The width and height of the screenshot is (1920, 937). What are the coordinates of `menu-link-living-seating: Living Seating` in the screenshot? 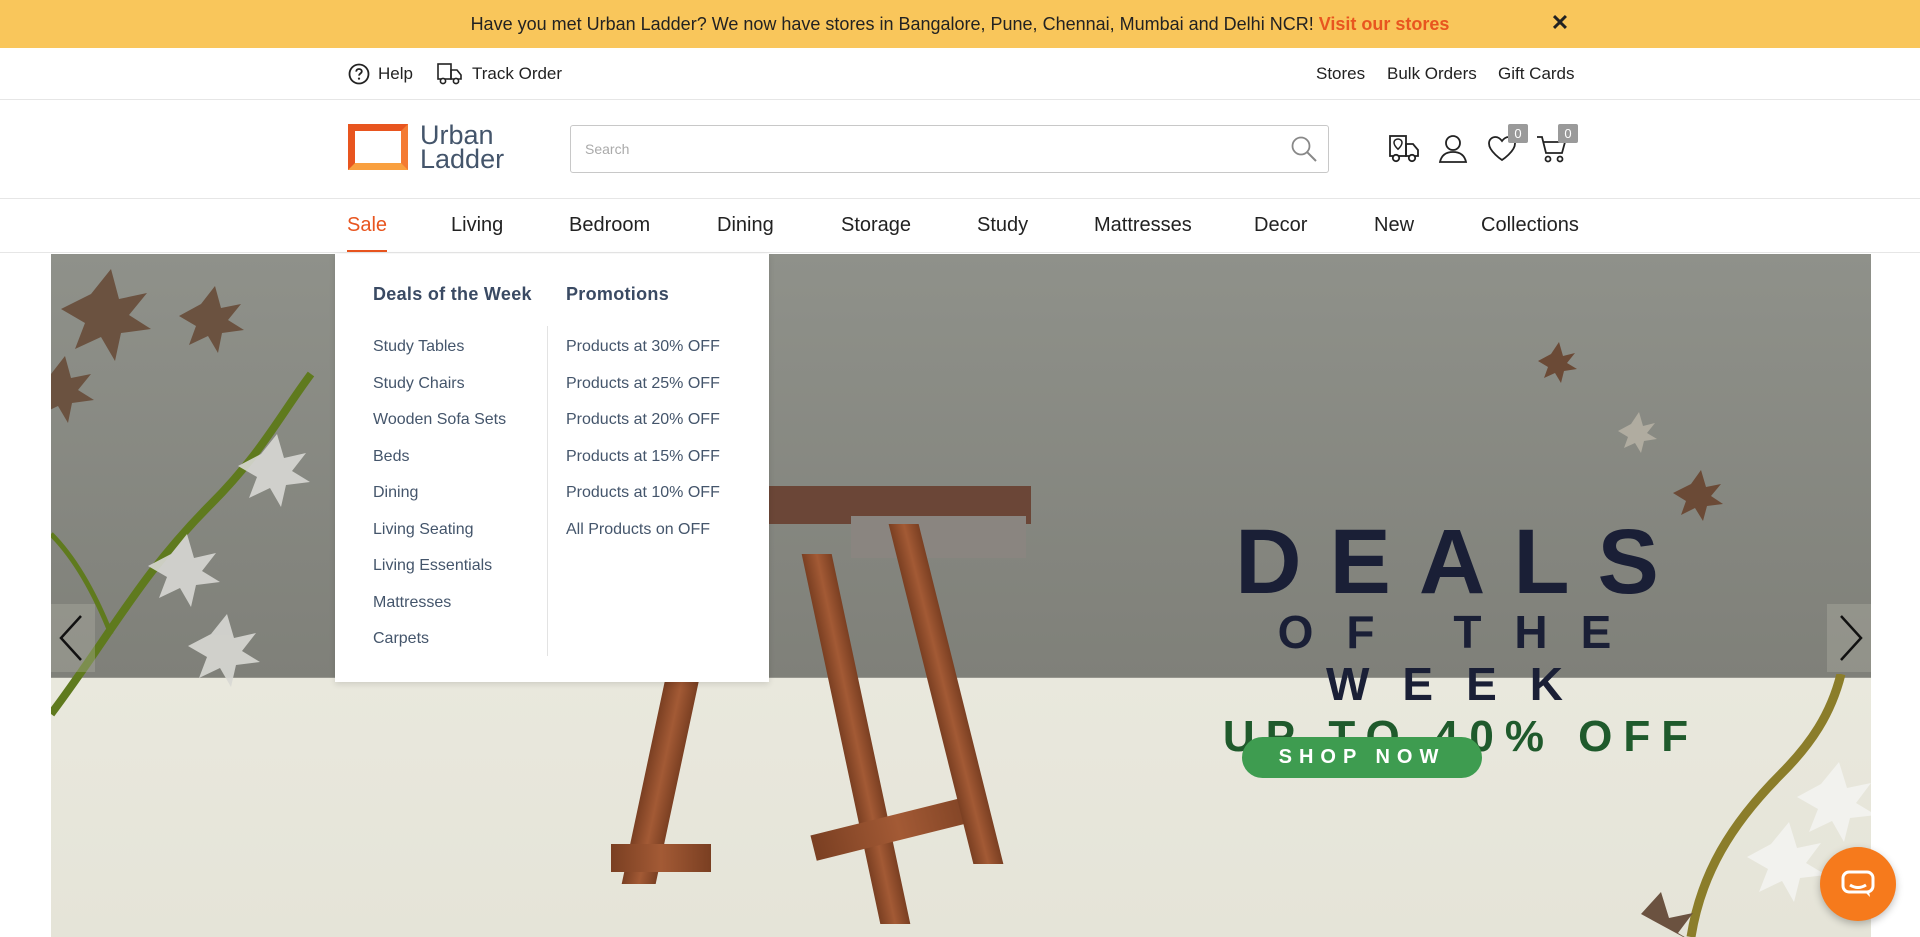 It's located at (452, 530).